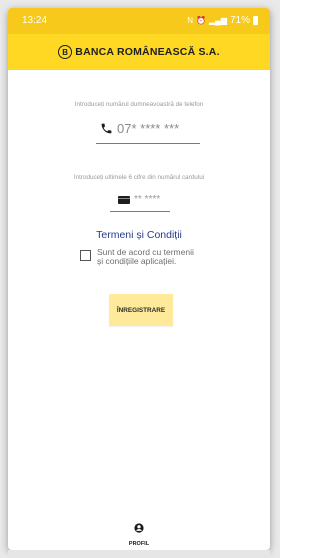 The width and height of the screenshot is (320, 558). I want to click on profile-label: PROFIL, so click(139, 544).